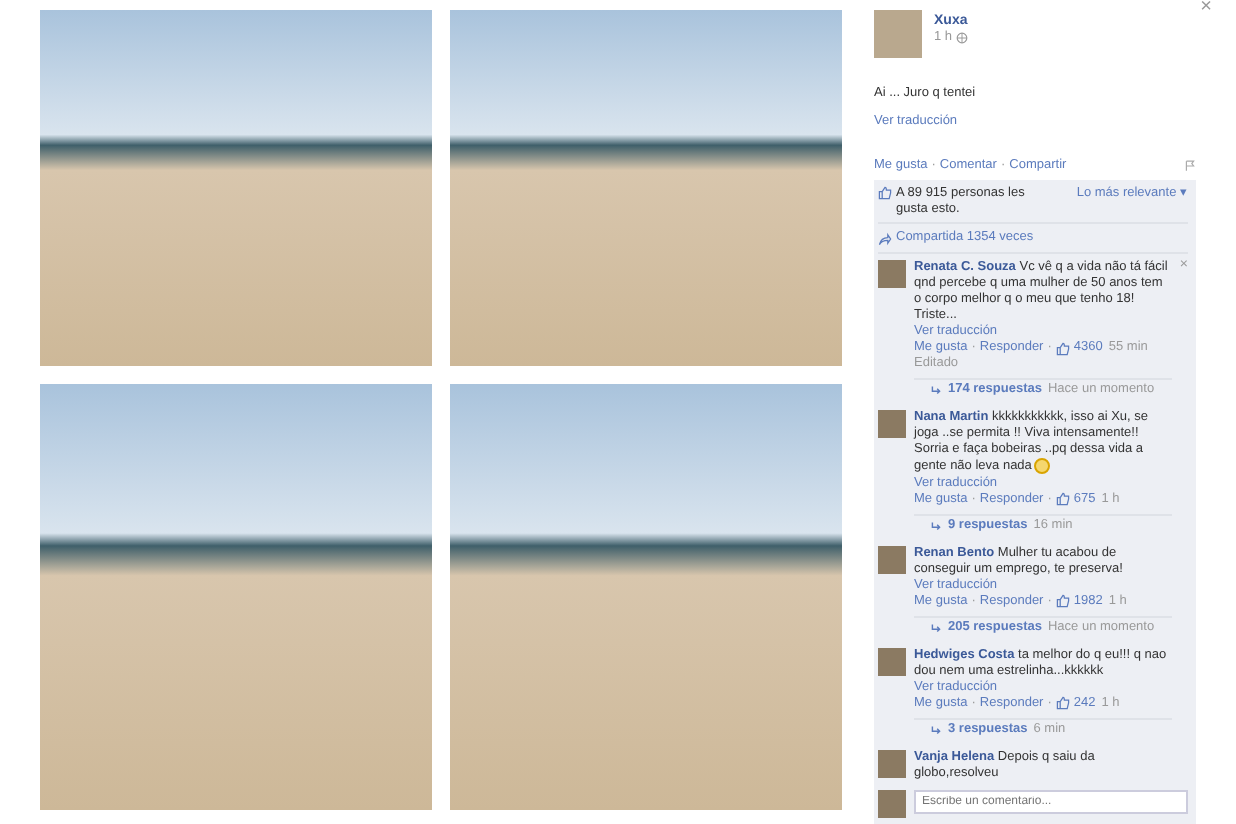 The height and width of the screenshot is (824, 1236). I want to click on flag-icon, so click(1190, 166).